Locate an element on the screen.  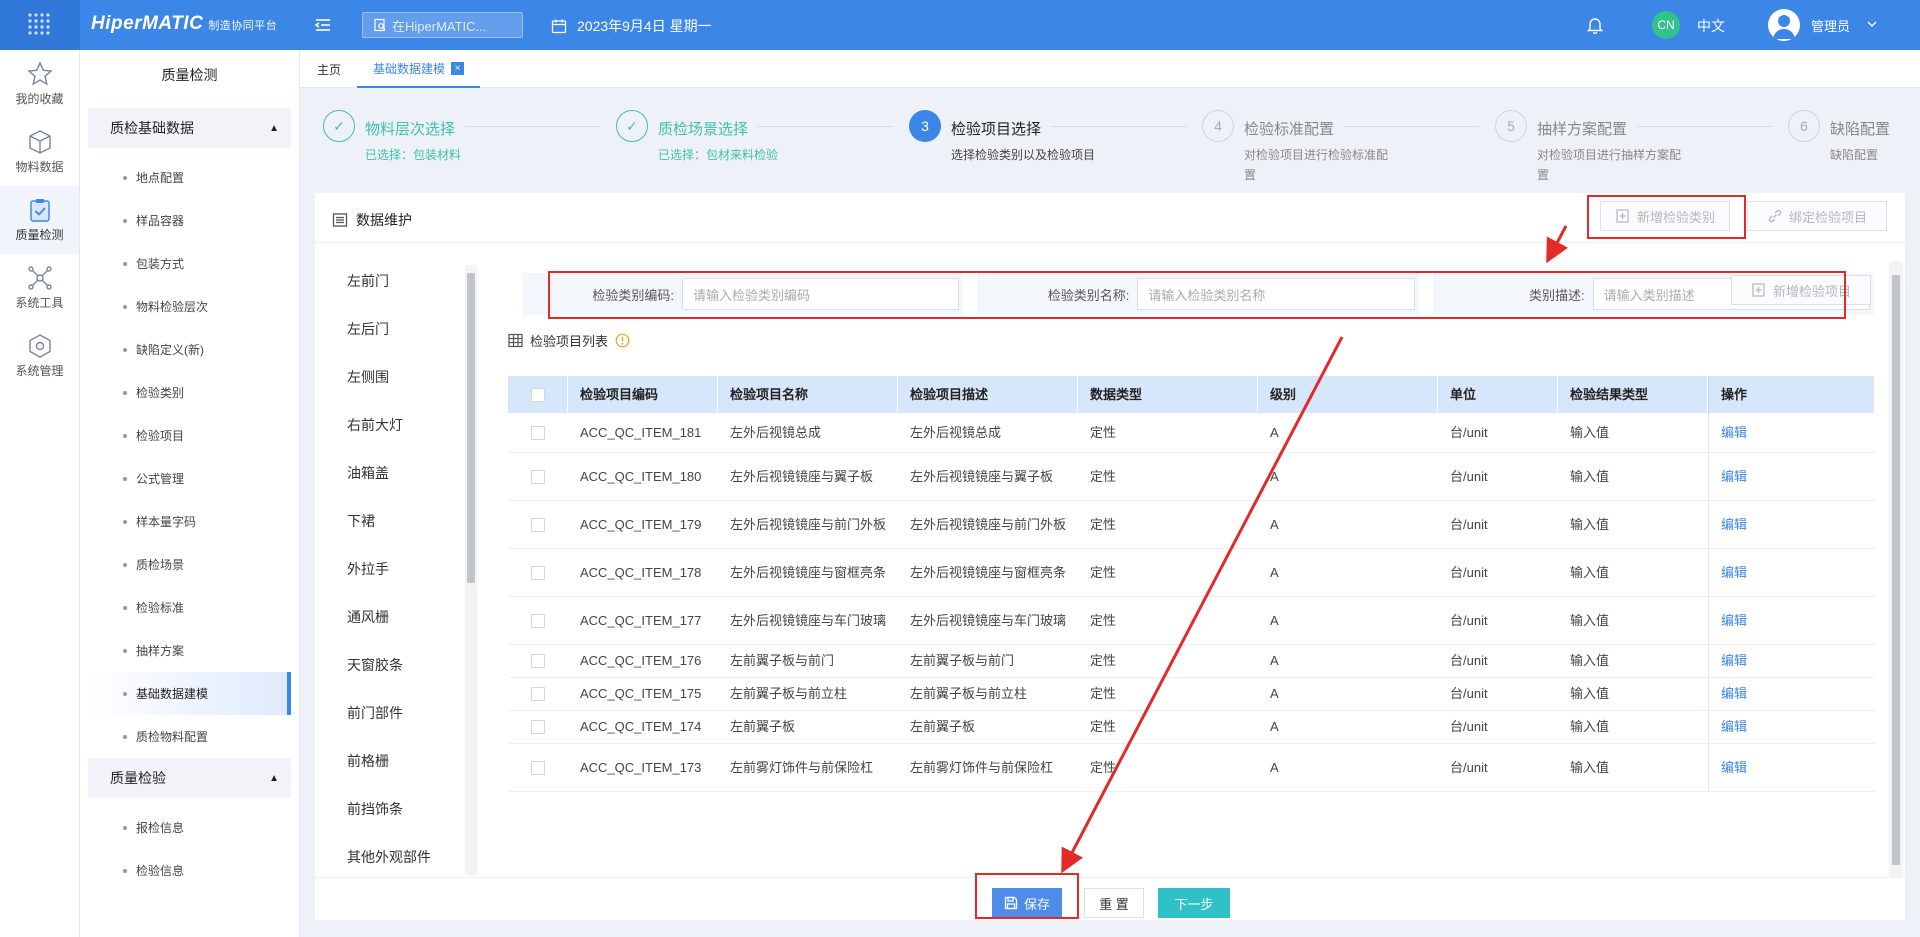
category-scrollbar-thumb is located at coordinates (471, 428).